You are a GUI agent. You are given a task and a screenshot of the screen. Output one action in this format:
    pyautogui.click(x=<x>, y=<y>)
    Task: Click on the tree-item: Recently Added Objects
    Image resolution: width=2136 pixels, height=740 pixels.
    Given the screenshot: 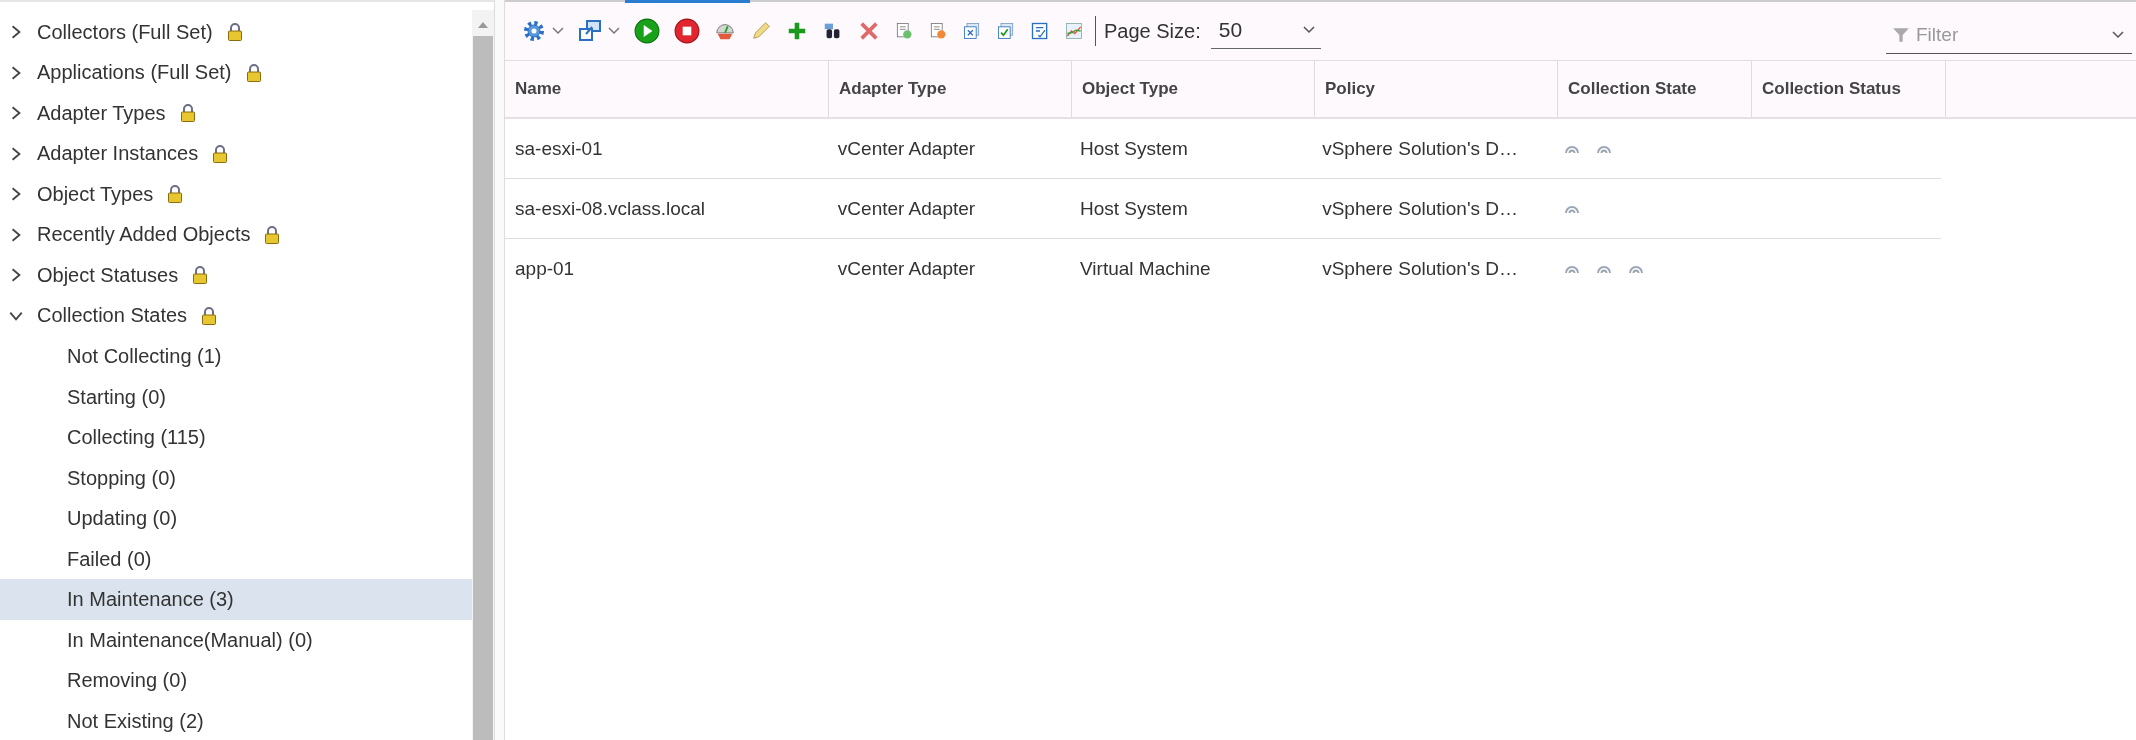 What is the action you would take?
    pyautogui.click(x=236, y=234)
    